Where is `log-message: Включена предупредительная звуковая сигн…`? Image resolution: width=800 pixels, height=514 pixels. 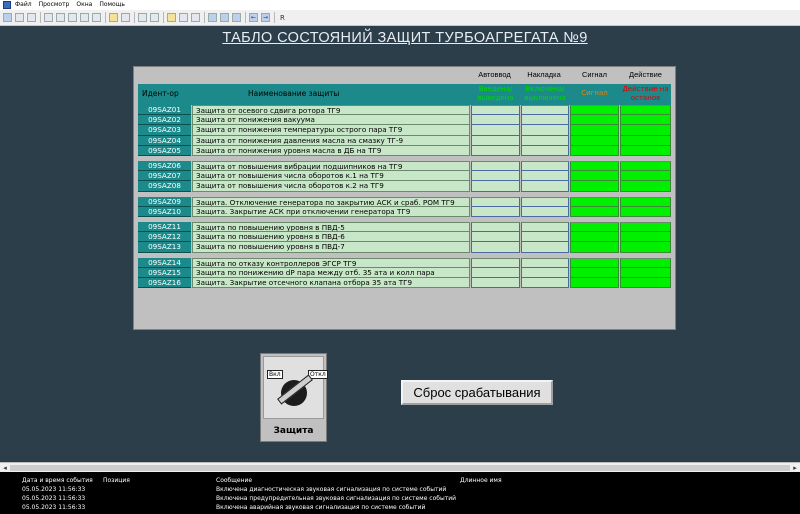
log-message: Включена предупредительная звуковая сигн… is located at coordinates (336, 498).